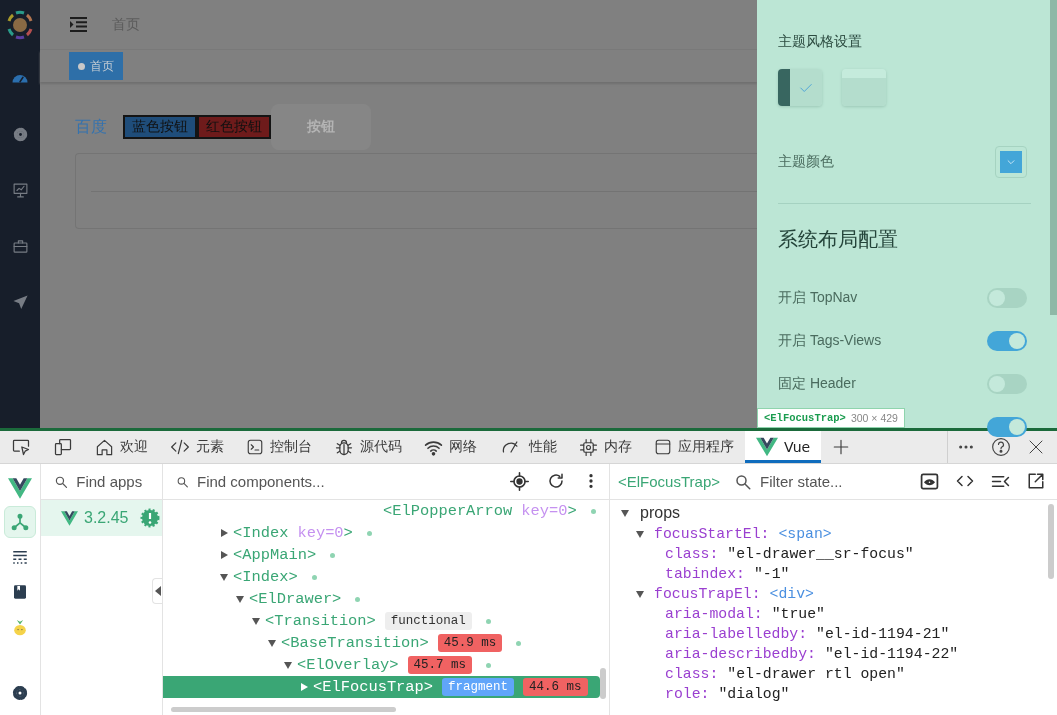 This screenshot has height=715, width=1057. I want to click on devtools-tab: 性能, so click(528, 447).